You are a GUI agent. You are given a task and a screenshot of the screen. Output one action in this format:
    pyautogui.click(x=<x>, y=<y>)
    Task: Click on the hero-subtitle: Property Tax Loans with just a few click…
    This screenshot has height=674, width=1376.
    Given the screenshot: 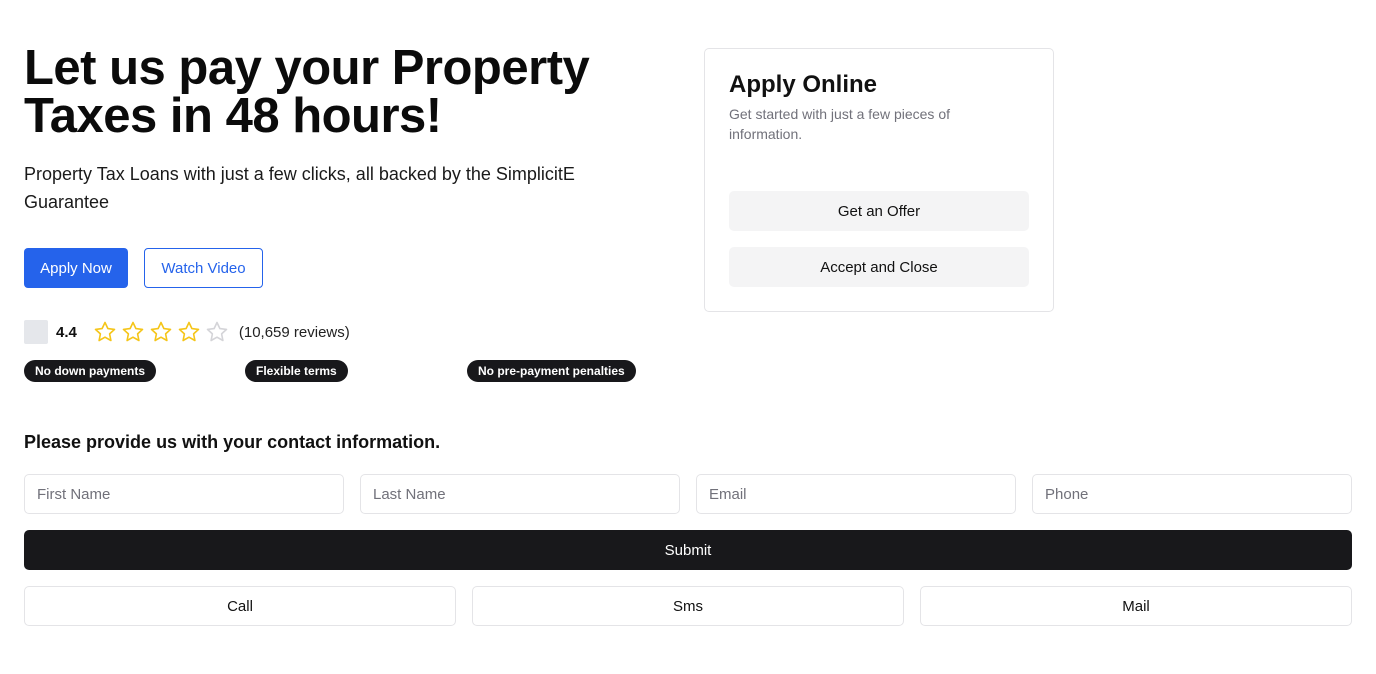 What is the action you would take?
    pyautogui.click(x=299, y=188)
    